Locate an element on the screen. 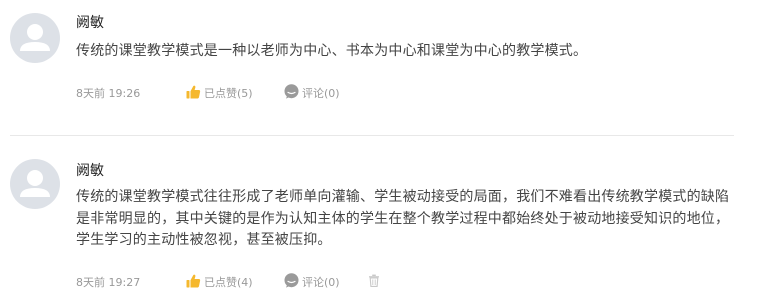 Image resolution: width=759 pixels, height=302 pixels. comment-time: 8天前 19:27 is located at coordinates (108, 282).